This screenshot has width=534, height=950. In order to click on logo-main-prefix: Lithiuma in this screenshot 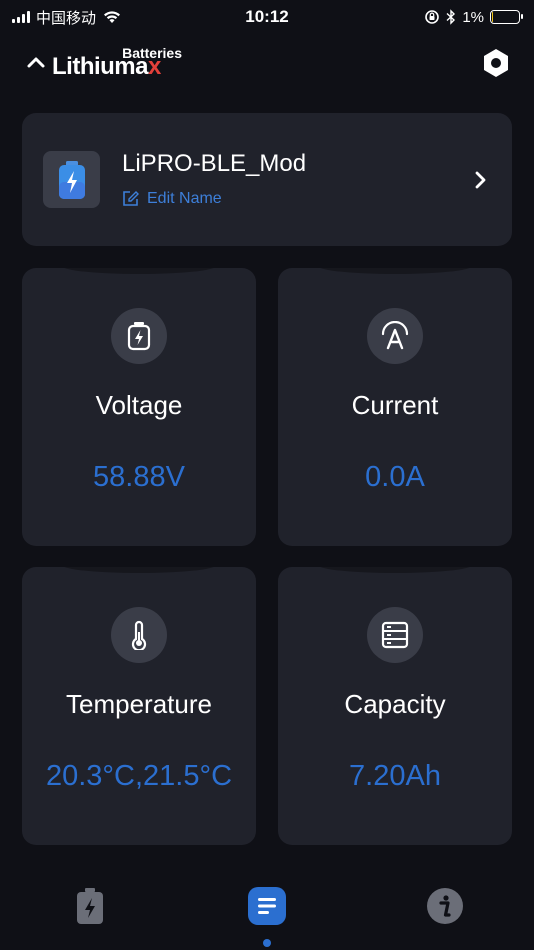, I will do `click(100, 66)`.